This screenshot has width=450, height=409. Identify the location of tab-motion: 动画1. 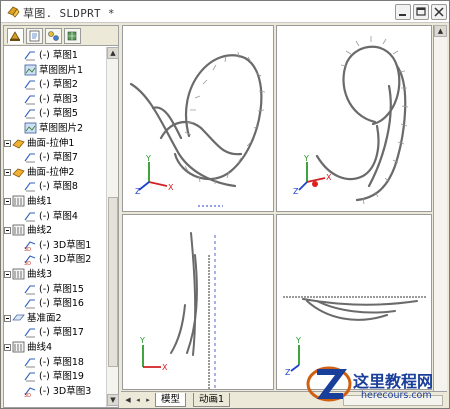
(212, 400).